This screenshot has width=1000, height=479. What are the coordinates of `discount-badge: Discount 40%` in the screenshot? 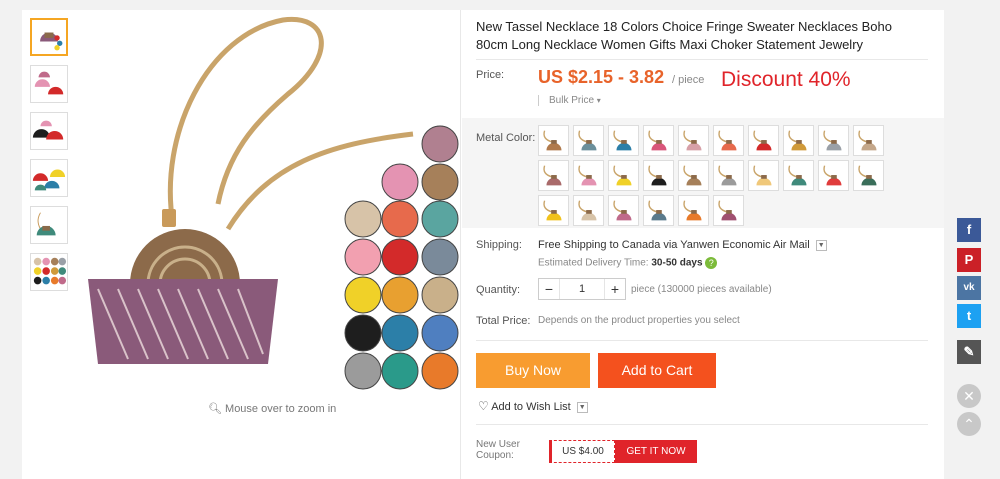 It's located at (786, 79).